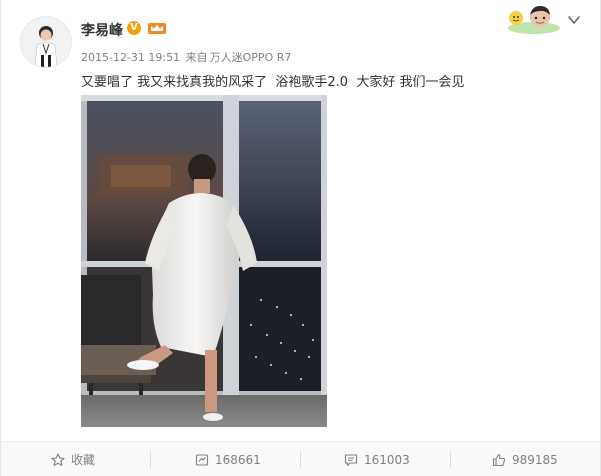  Describe the element at coordinates (130, 57) in the screenshot. I see `post-timestamp: 2015-12-31 19:51` at that location.